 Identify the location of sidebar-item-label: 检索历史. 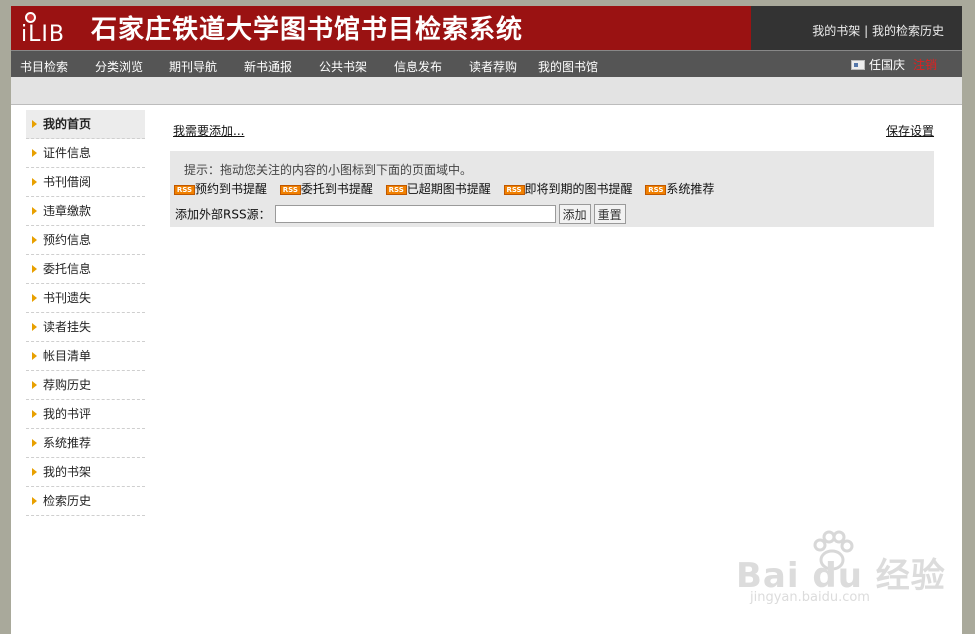
(67, 501).